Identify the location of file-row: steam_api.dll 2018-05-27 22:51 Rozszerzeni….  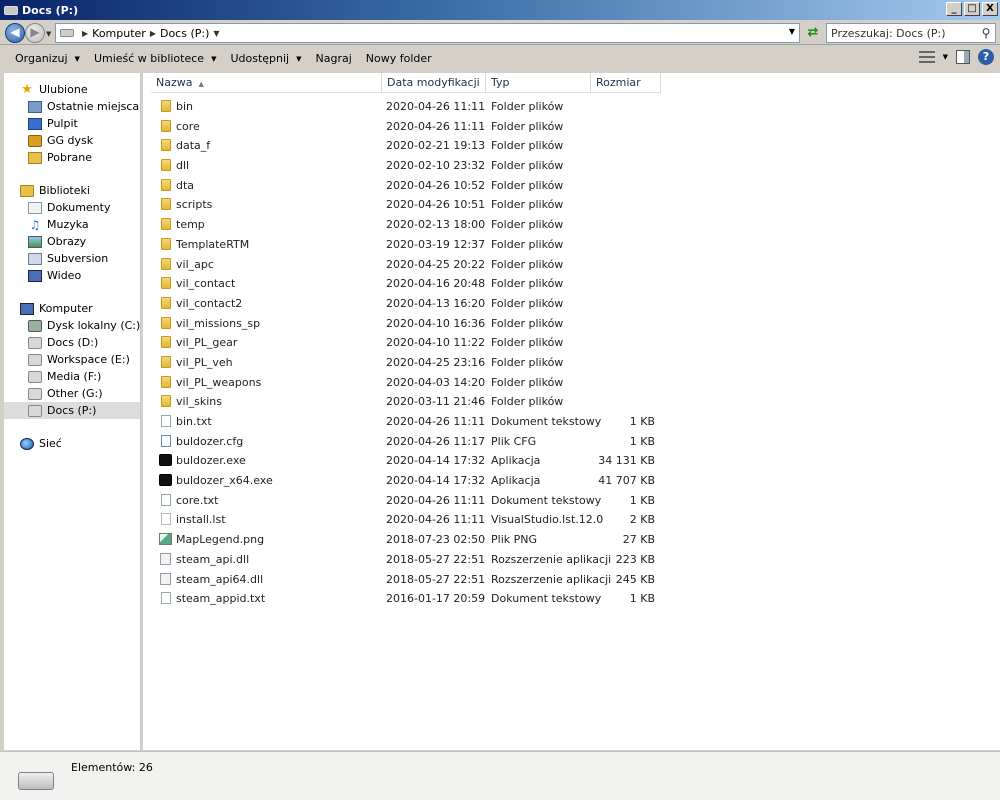
(571, 561).